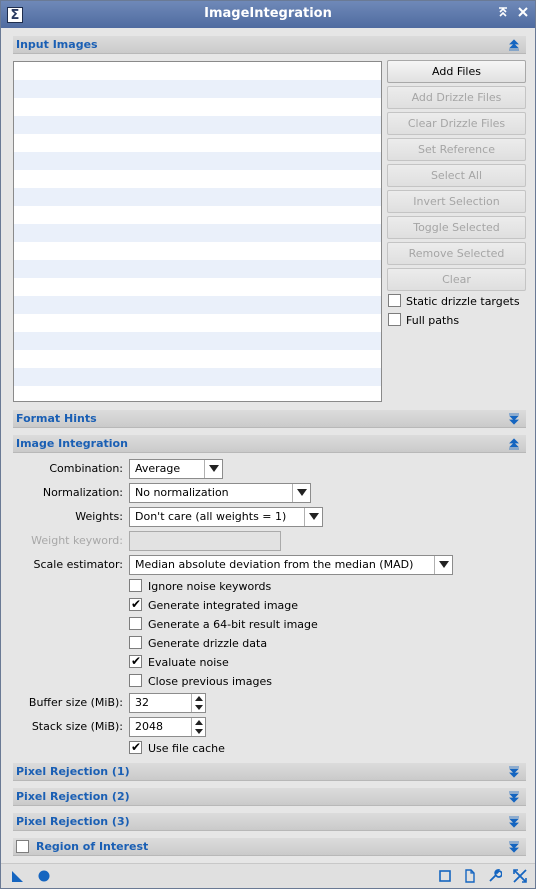 The height and width of the screenshot is (889, 536). What do you see at coordinates (233, 624) in the screenshot?
I see `generate-64bit-label: Generate a 64-bit result image` at bounding box center [233, 624].